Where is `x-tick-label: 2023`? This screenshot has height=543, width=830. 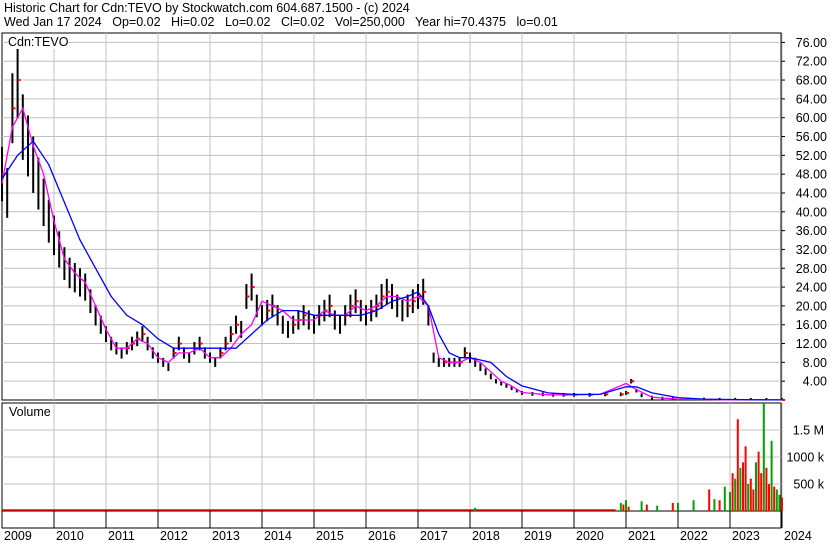 x-tick-label: 2023 is located at coordinates (746, 536).